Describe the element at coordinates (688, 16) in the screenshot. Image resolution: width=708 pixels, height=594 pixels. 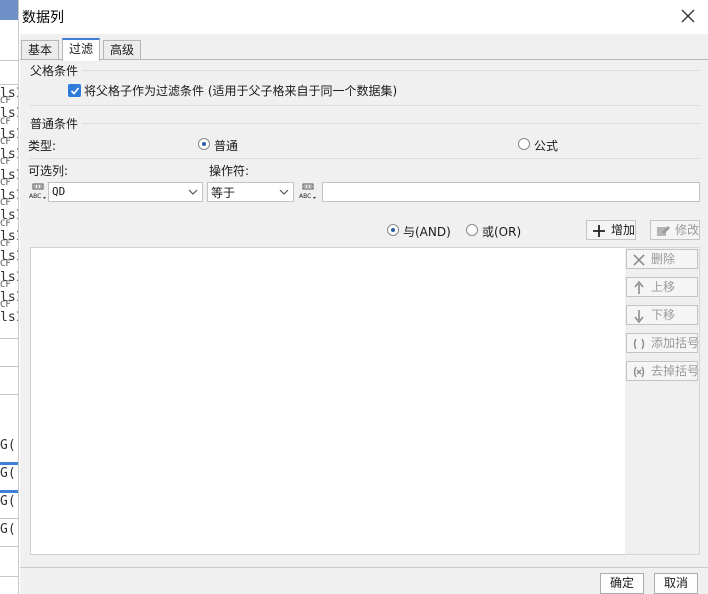
I see `close-icon` at that location.